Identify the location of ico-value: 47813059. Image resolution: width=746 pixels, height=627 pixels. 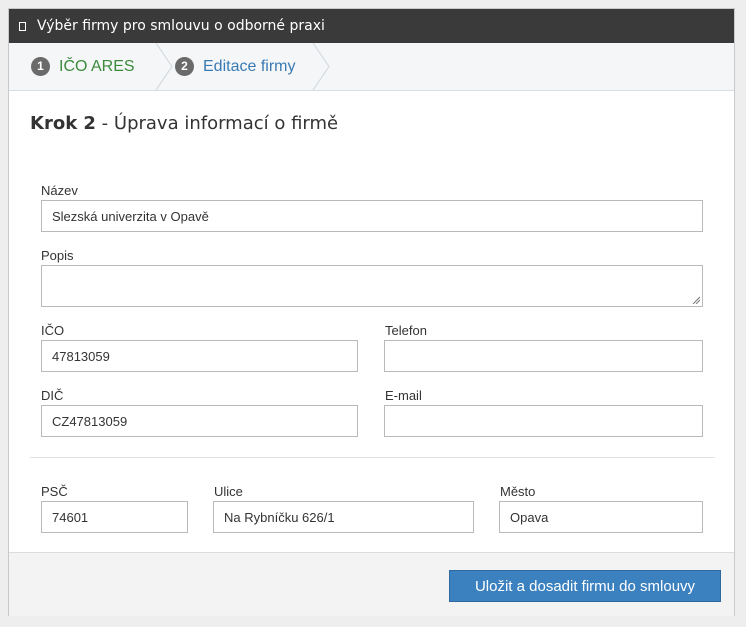
(81, 356).